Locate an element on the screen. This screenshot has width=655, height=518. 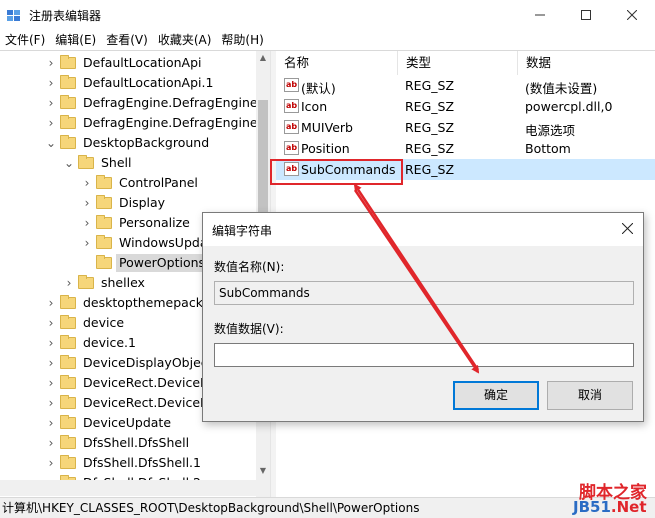
tree-item: › DefaultLocationApi.1 is located at coordinates (128, 83).